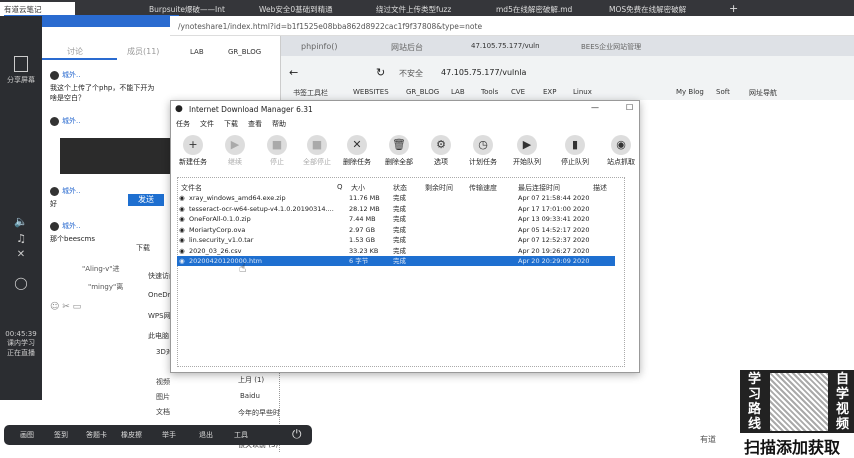 This screenshot has height=458, width=854. What do you see at coordinates (158, 336) in the screenshot?
I see `explorer-item: 此电脑` at bounding box center [158, 336].